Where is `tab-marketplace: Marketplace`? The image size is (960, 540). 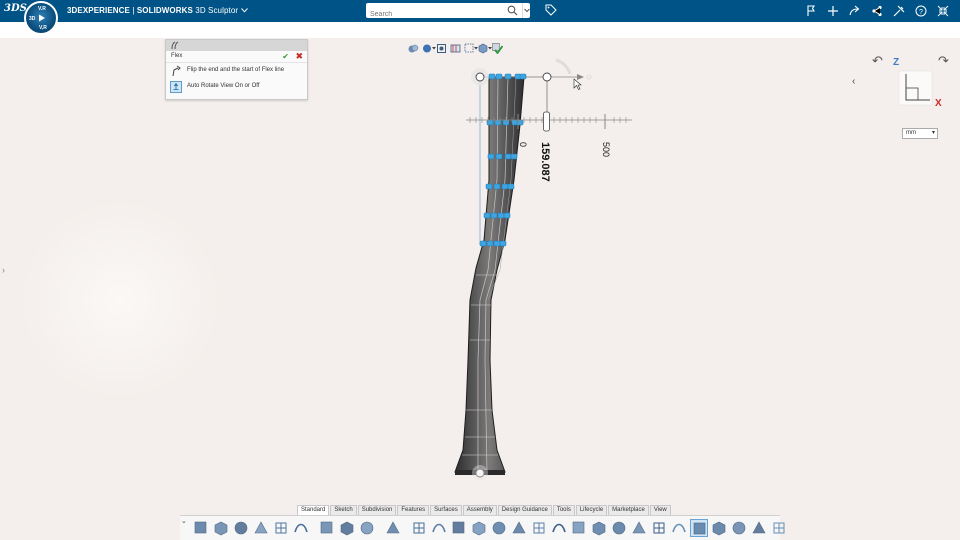
tab-marketplace: Marketplace is located at coordinates (628, 510).